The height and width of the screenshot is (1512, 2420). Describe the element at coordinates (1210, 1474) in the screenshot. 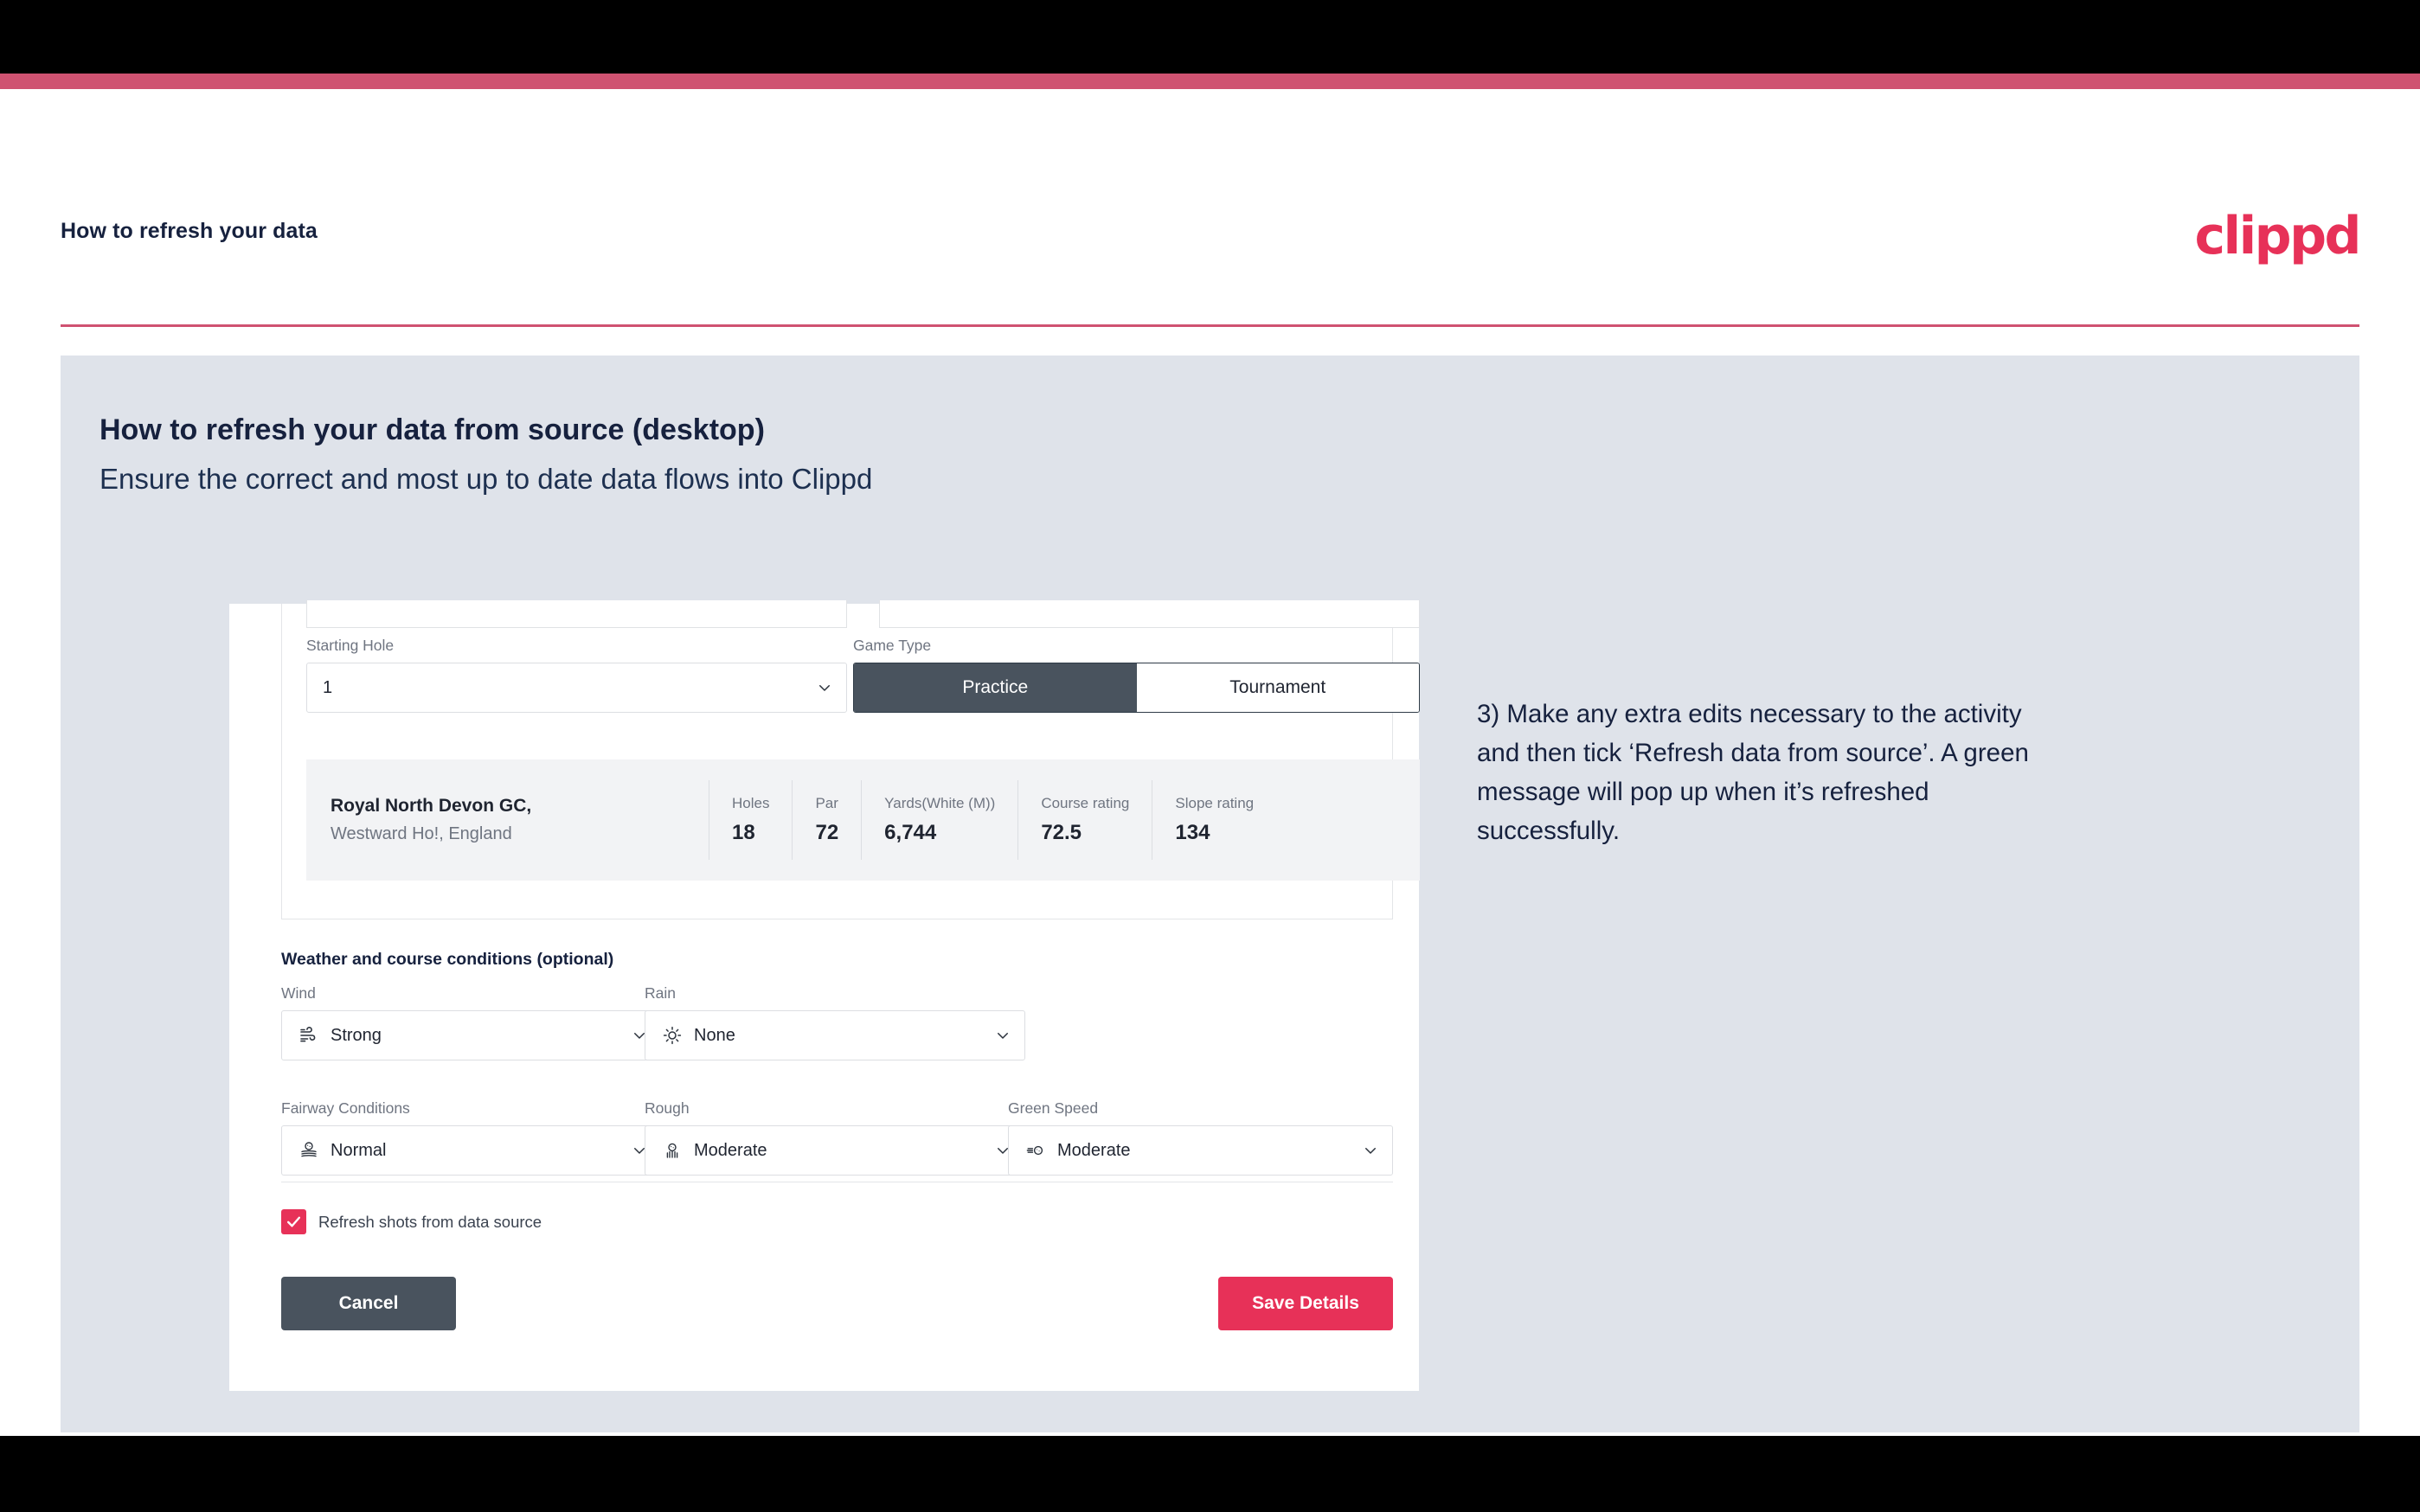

I see `bottom-black-band` at that location.